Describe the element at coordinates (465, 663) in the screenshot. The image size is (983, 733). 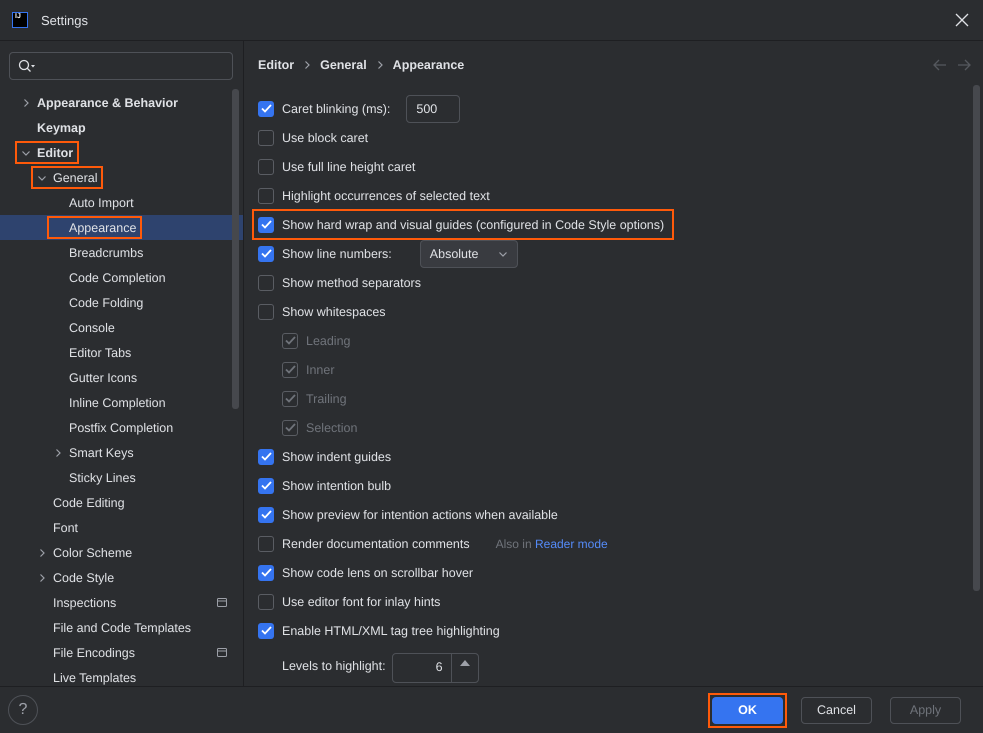
I see `increment-icon` at that location.